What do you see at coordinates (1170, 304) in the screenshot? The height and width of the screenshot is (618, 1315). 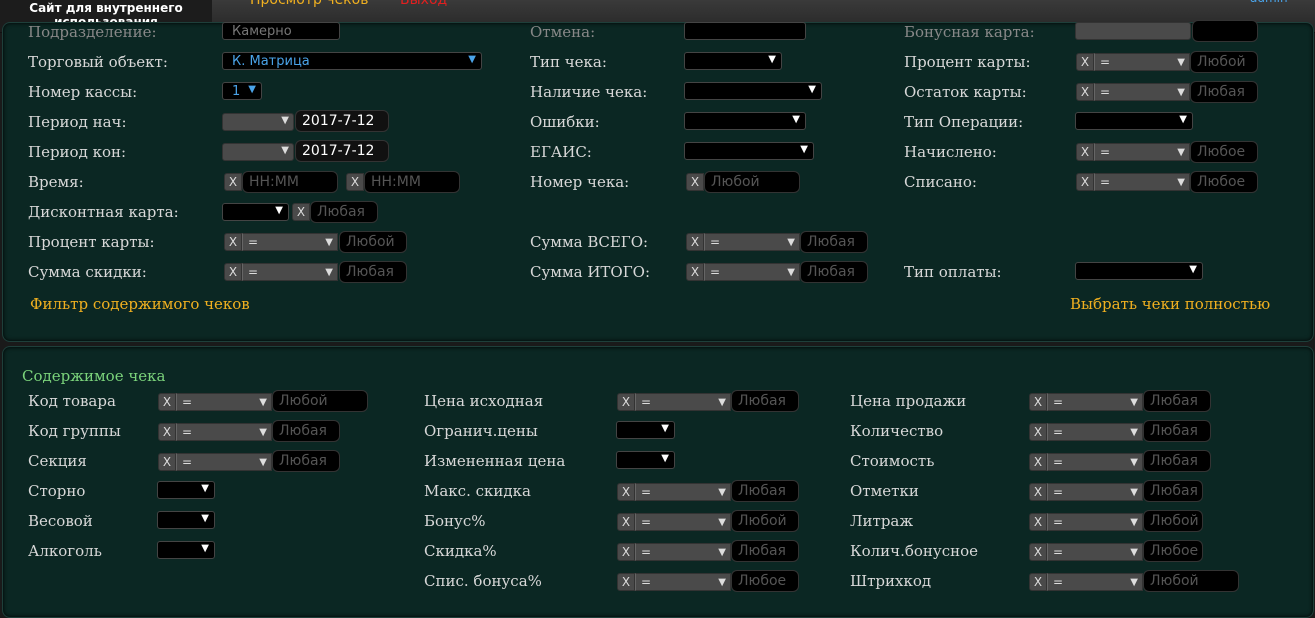 I see `select-full-checks-link: Выбрать чеки полностью` at bounding box center [1170, 304].